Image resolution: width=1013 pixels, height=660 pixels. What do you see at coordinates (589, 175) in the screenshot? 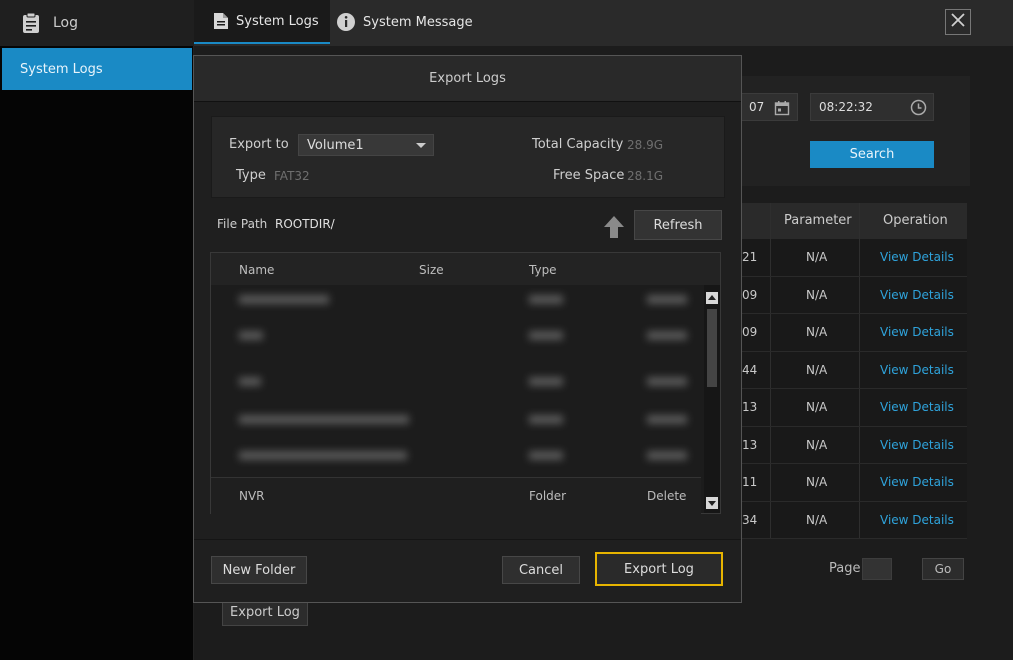
I see `free-space-label: Free Space` at bounding box center [589, 175].